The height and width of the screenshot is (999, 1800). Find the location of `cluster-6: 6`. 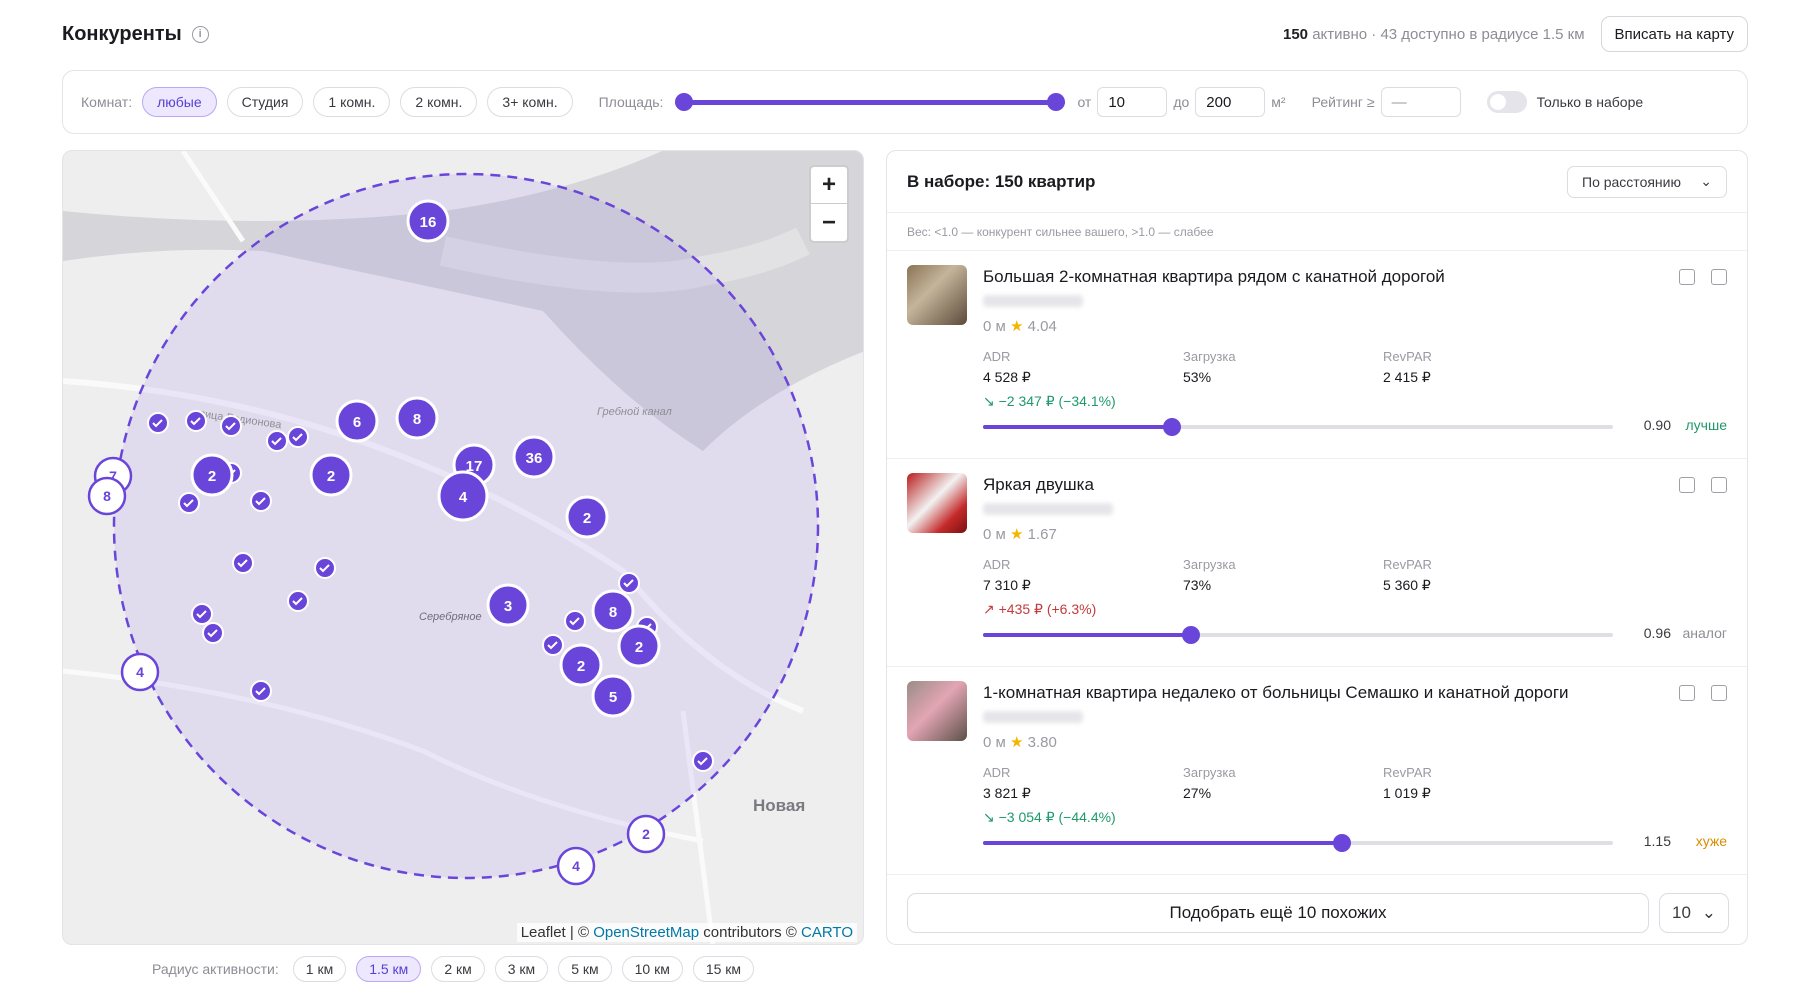

cluster-6: 6 is located at coordinates (357, 421).